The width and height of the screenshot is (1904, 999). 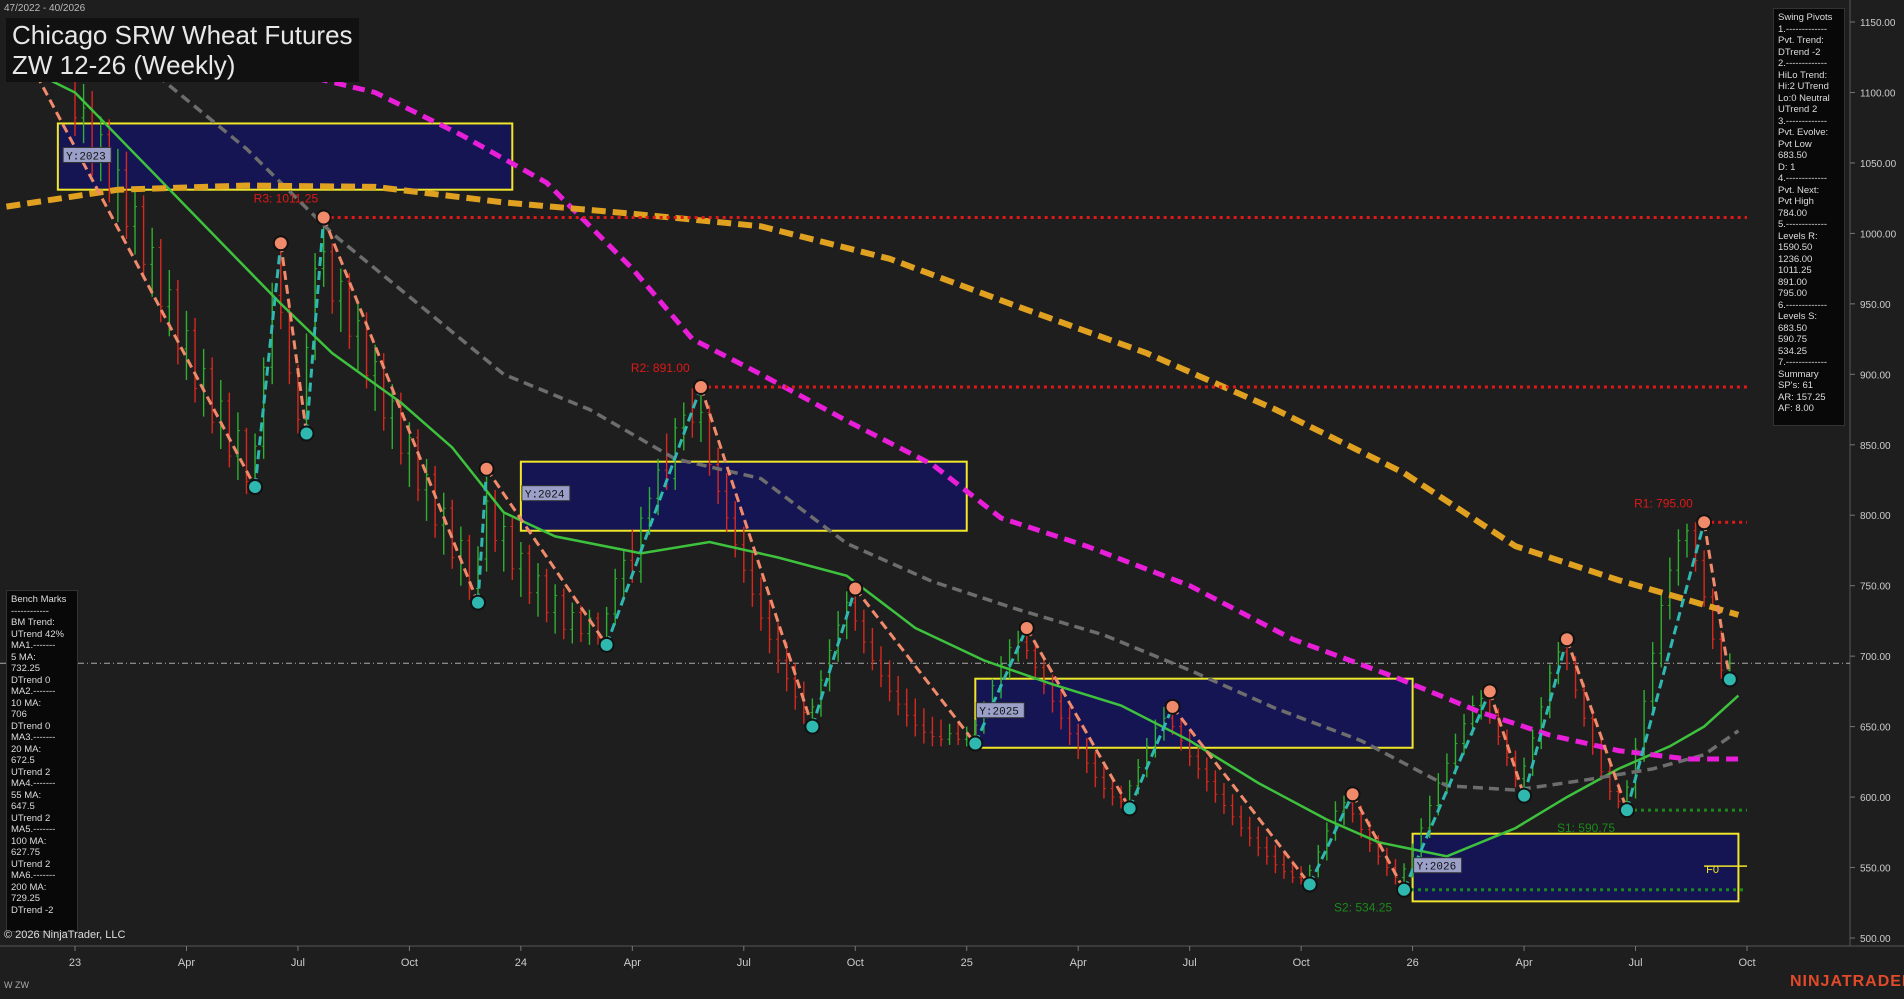 What do you see at coordinates (37, 634) in the screenshot?
I see `bench-marks-line: UTrend 42%` at bounding box center [37, 634].